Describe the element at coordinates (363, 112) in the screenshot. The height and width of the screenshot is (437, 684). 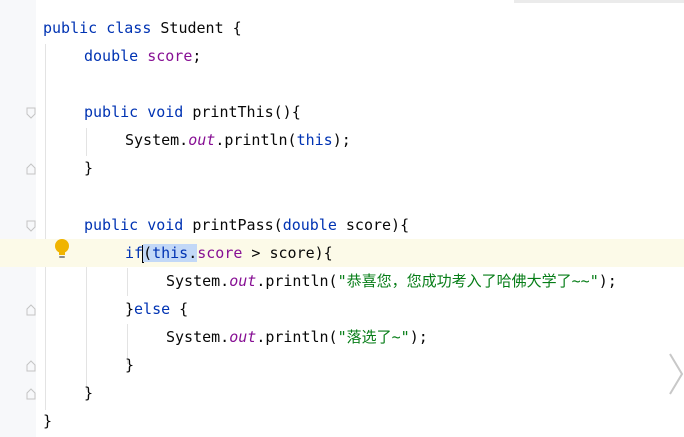
I see `code-line: public void printThis(){` at that location.